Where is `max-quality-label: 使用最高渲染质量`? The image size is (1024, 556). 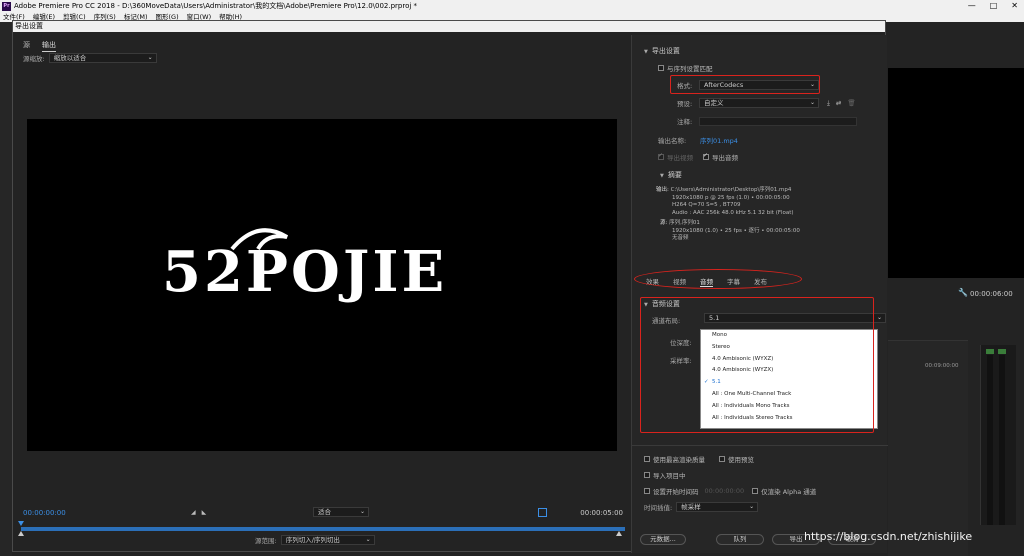
max-quality-label: 使用最高渲染质量 is located at coordinates (679, 460).